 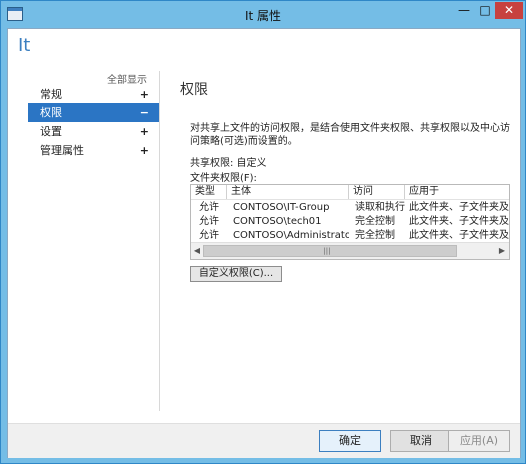 What do you see at coordinates (350, 235) in the screenshot?
I see `table-row: 允许 CONTOSO\Administrator 完全控制 此文件夹、子文件夹及` at bounding box center [350, 235].